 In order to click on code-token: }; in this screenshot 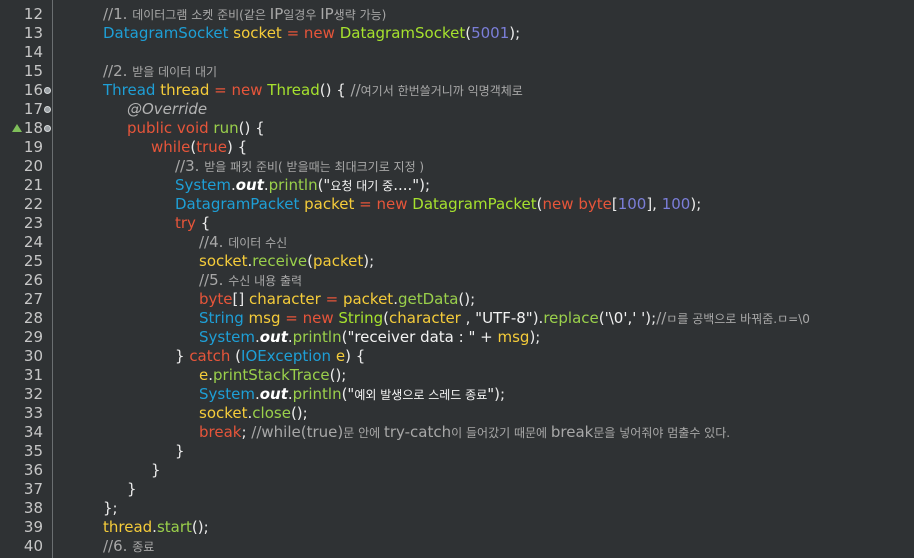, I will do `click(110, 508)`.